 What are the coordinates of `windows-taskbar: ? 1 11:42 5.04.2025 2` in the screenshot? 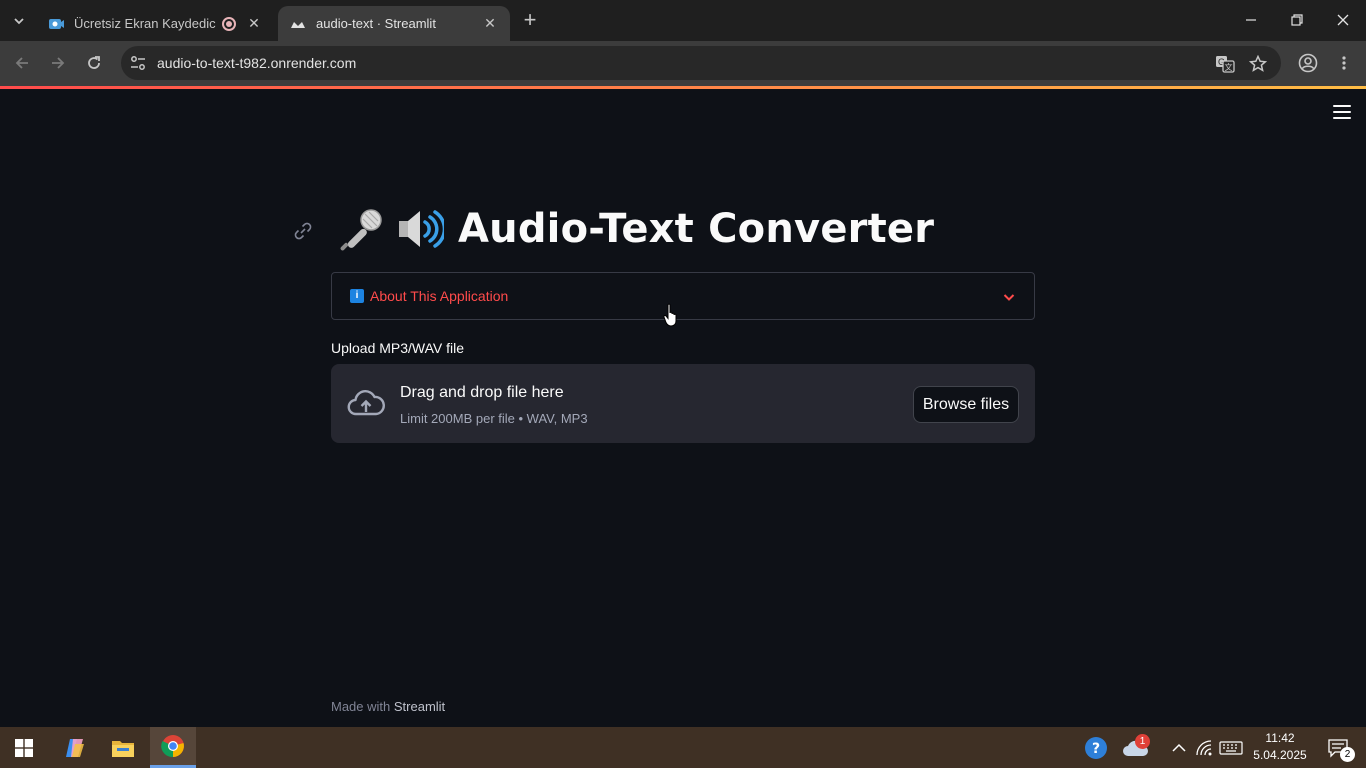 It's located at (683, 747).